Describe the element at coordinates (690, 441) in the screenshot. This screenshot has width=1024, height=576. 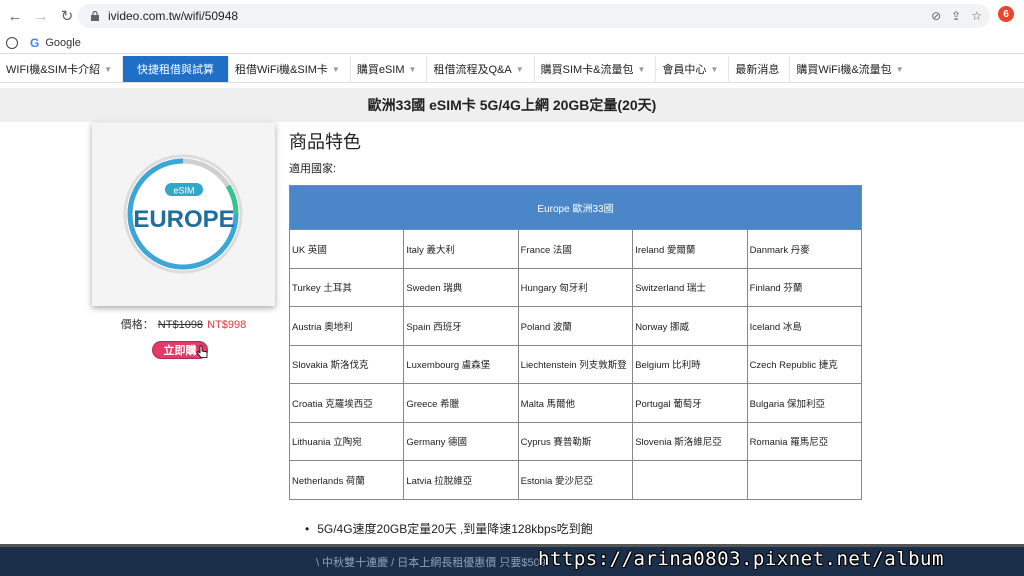
I see `country-cell: Slovenia 斯洛維尼亞` at that location.